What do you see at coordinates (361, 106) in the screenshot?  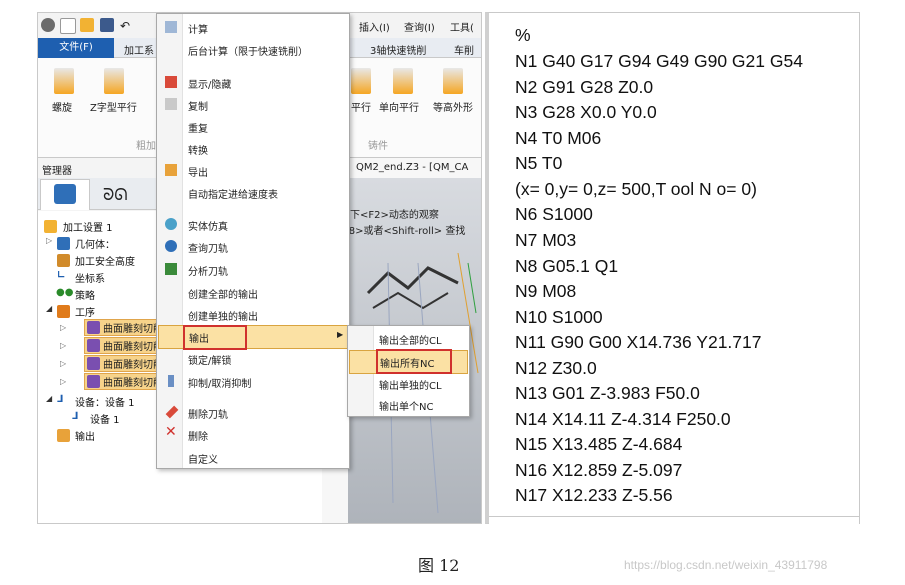 I see `parallel-button: 平行` at bounding box center [361, 106].